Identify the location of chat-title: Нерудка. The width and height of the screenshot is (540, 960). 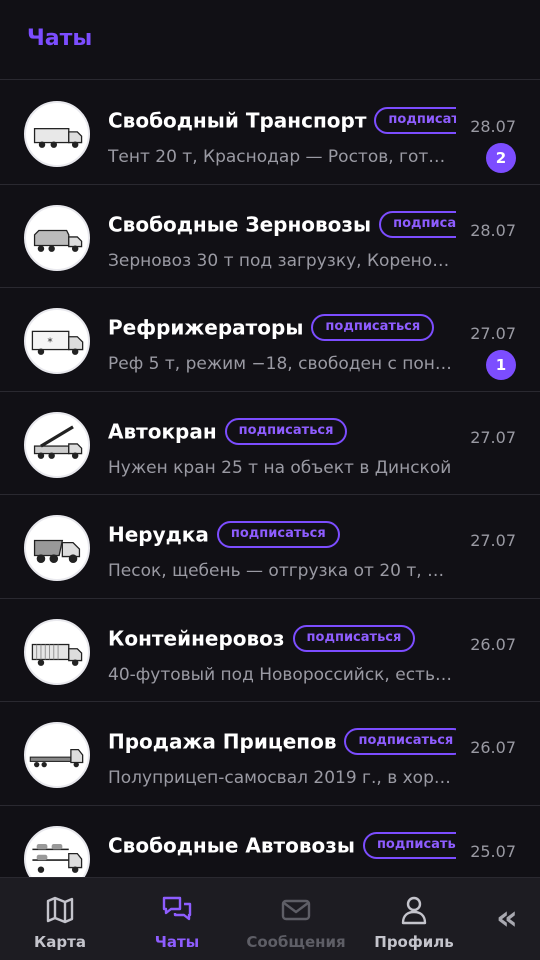
(158, 534).